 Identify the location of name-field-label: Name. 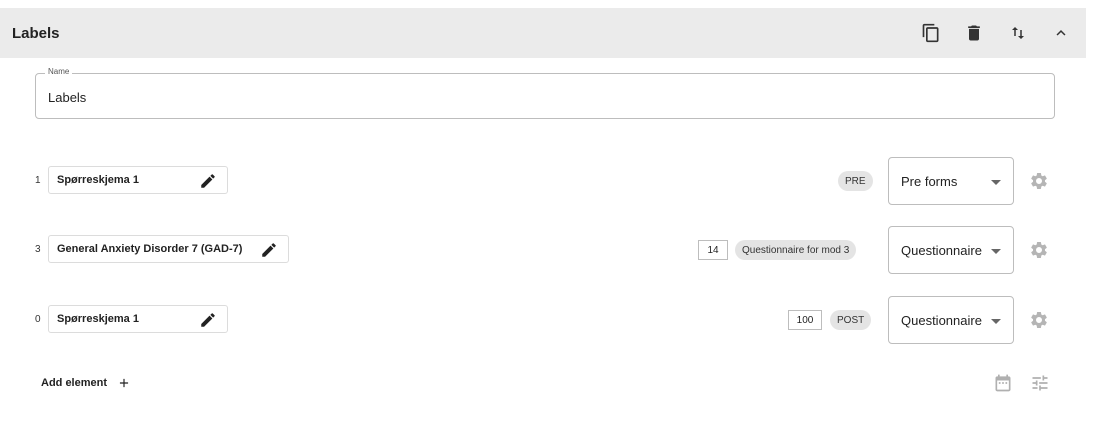
(59, 71).